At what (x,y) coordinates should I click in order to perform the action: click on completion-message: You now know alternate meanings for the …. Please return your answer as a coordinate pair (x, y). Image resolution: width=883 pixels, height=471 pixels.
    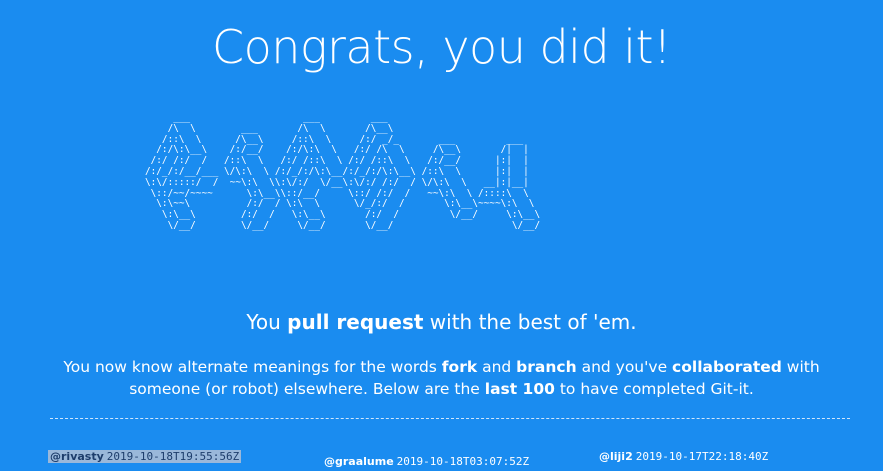
    Looking at the image, I should click on (441, 378).